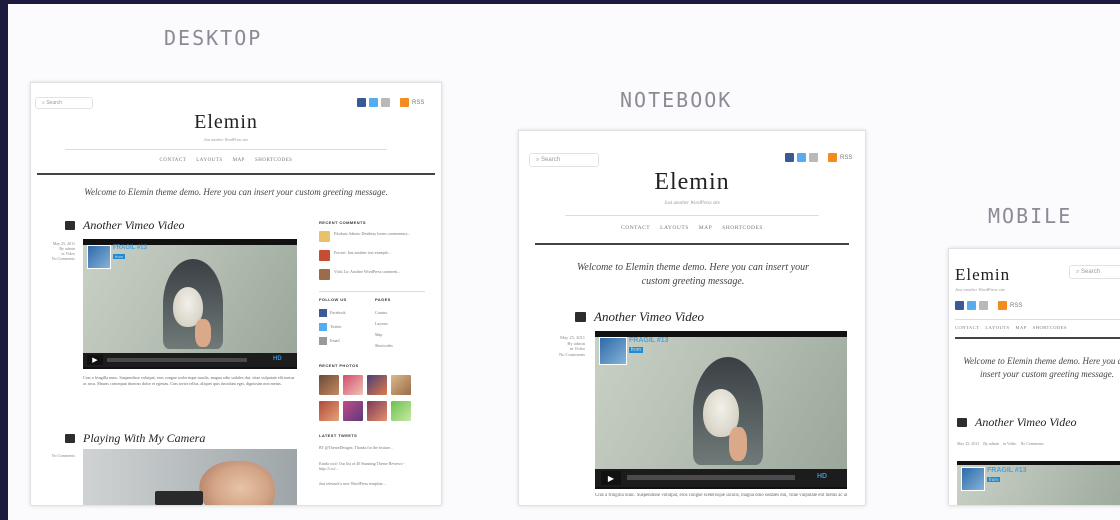 This screenshot has width=1120, height=520. I want to click on desktop-label: DESKTOP, so click(213, 38).